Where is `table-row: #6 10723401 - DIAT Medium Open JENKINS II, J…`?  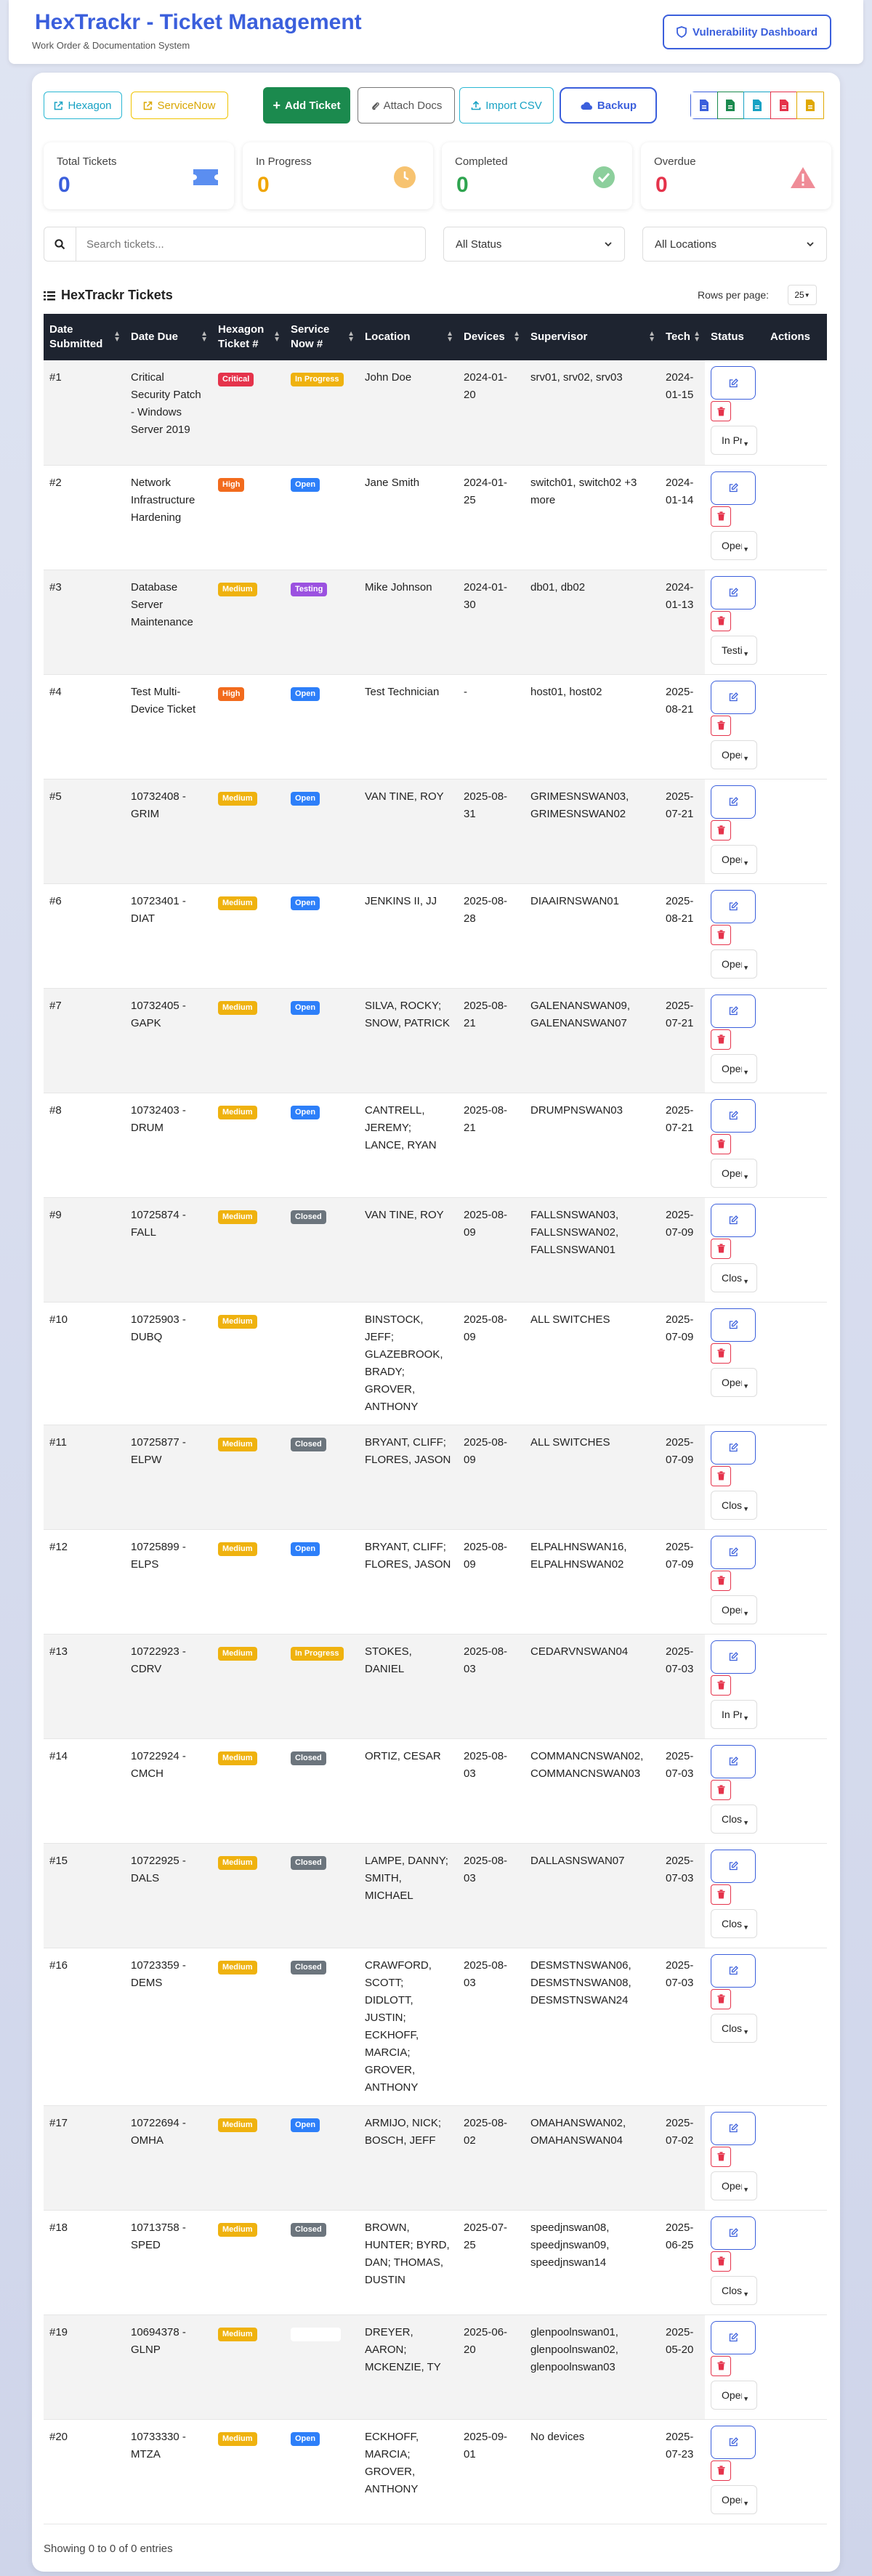
table-row: #6 10723401 - DIAT Medium Open JENKINS II, J… is located at coordinates (435, 936).